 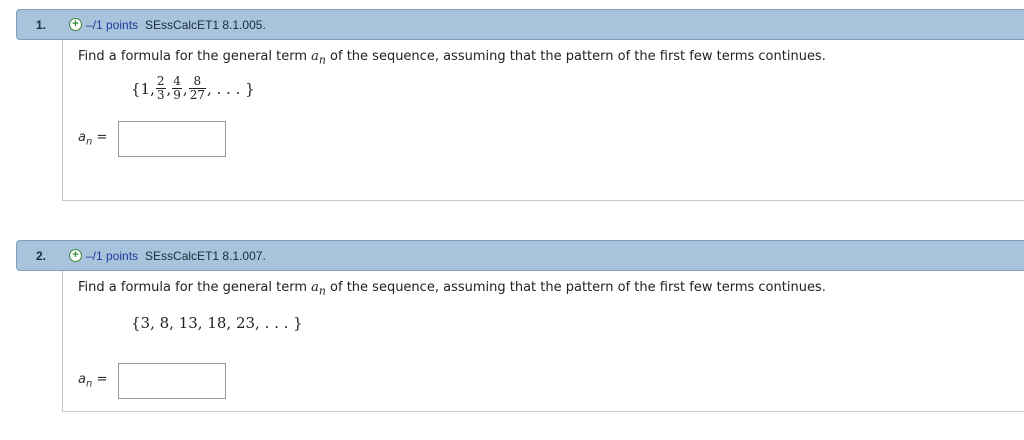 What do you see at coordinates (230, 88) in the screenshot?
I see `sequence-close: , . . . }` at bounding box center [230, 88].